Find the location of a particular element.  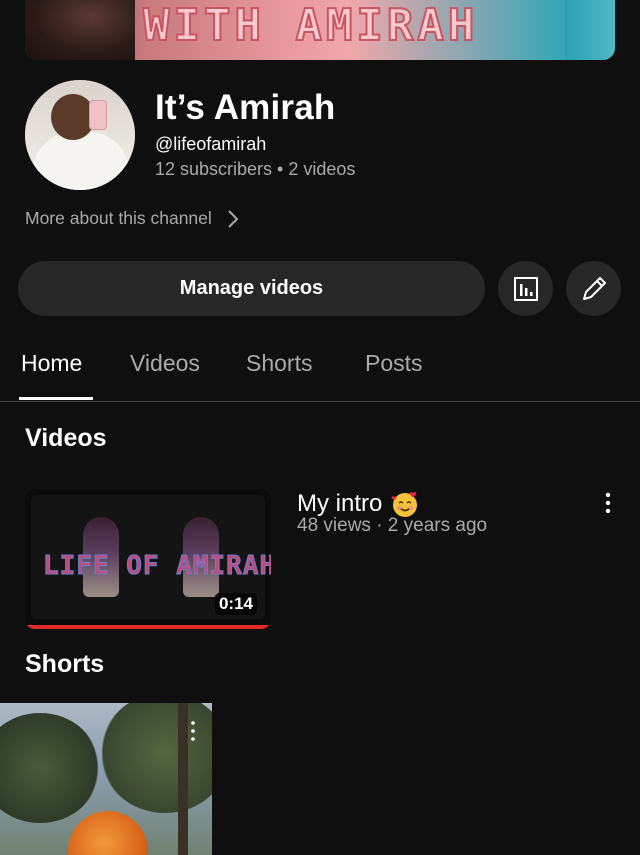

more-about-channel-link: More about this channel is located at coordinates (132, 218).